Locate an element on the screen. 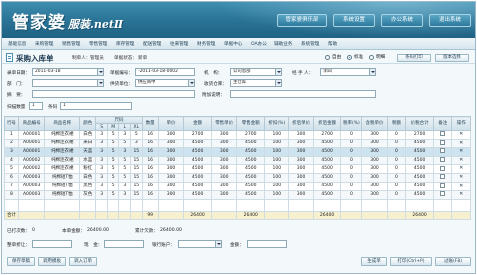 The image size is (477, 275). cell-color: 白色 is located at coordinates (88, 135).